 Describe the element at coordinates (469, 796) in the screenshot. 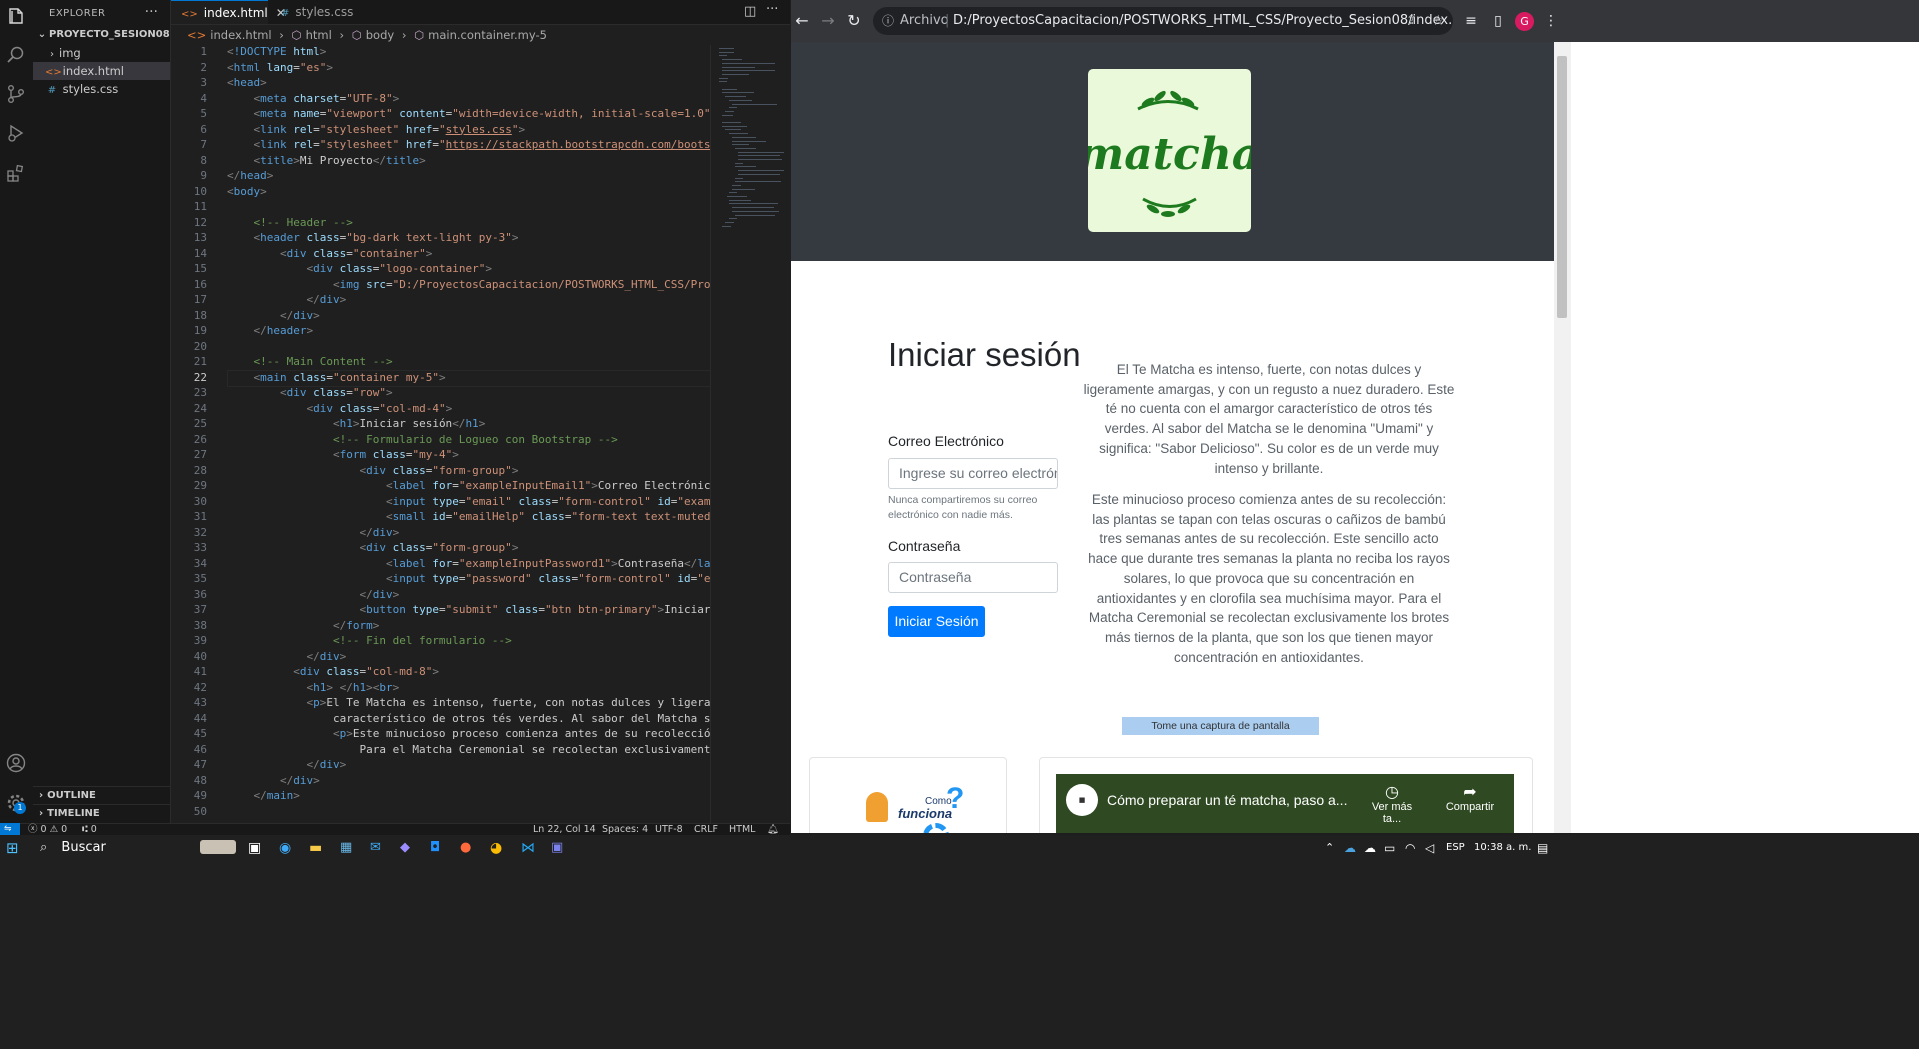

I see `code-line: </main>` at that location.